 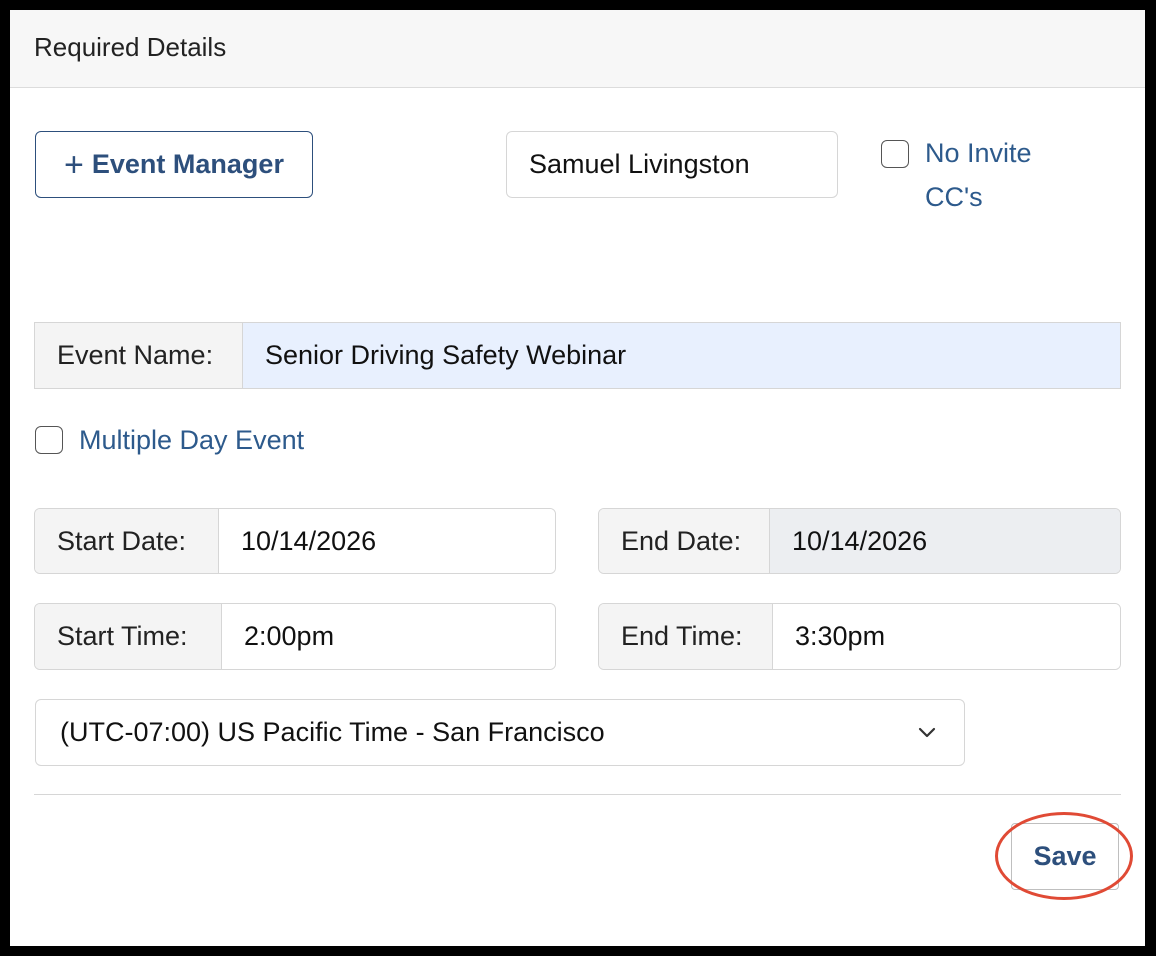 What do you see at coordinates (1065, 856) in the screenshot?
I see `save-button: Save` at bounding box center [1065, 856].